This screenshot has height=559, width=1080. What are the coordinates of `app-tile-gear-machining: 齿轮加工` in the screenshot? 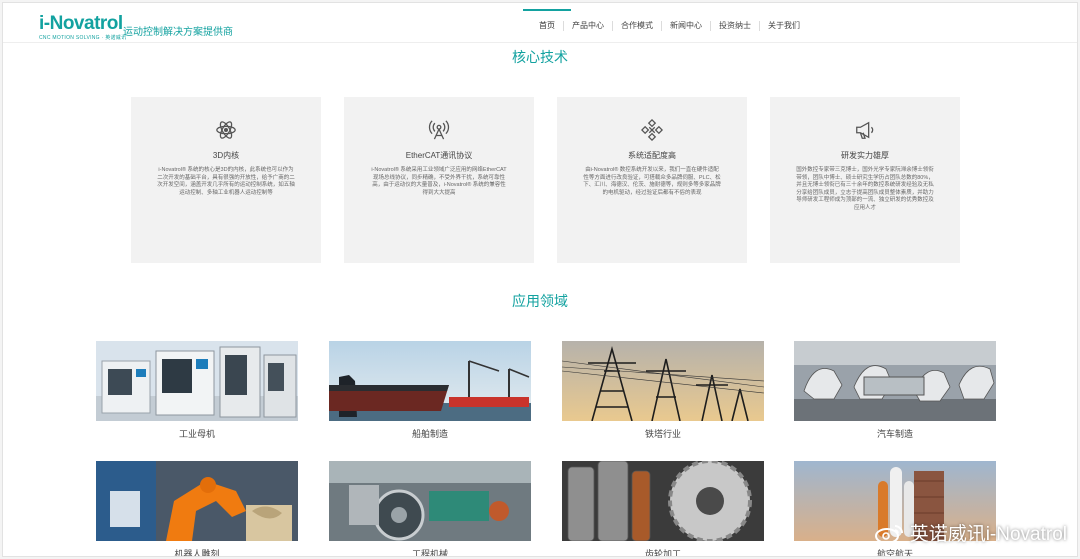 It's located at (663, 509).